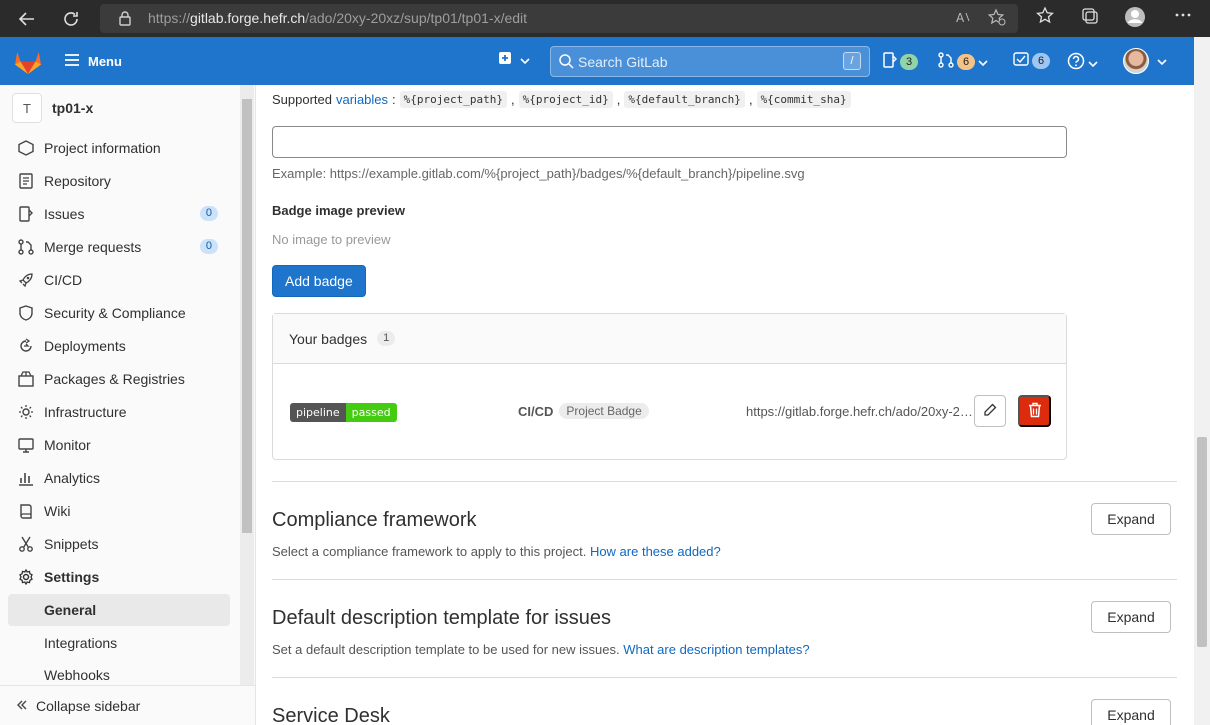  I want to click on issues-counter-button: 3, so click(901, 61).